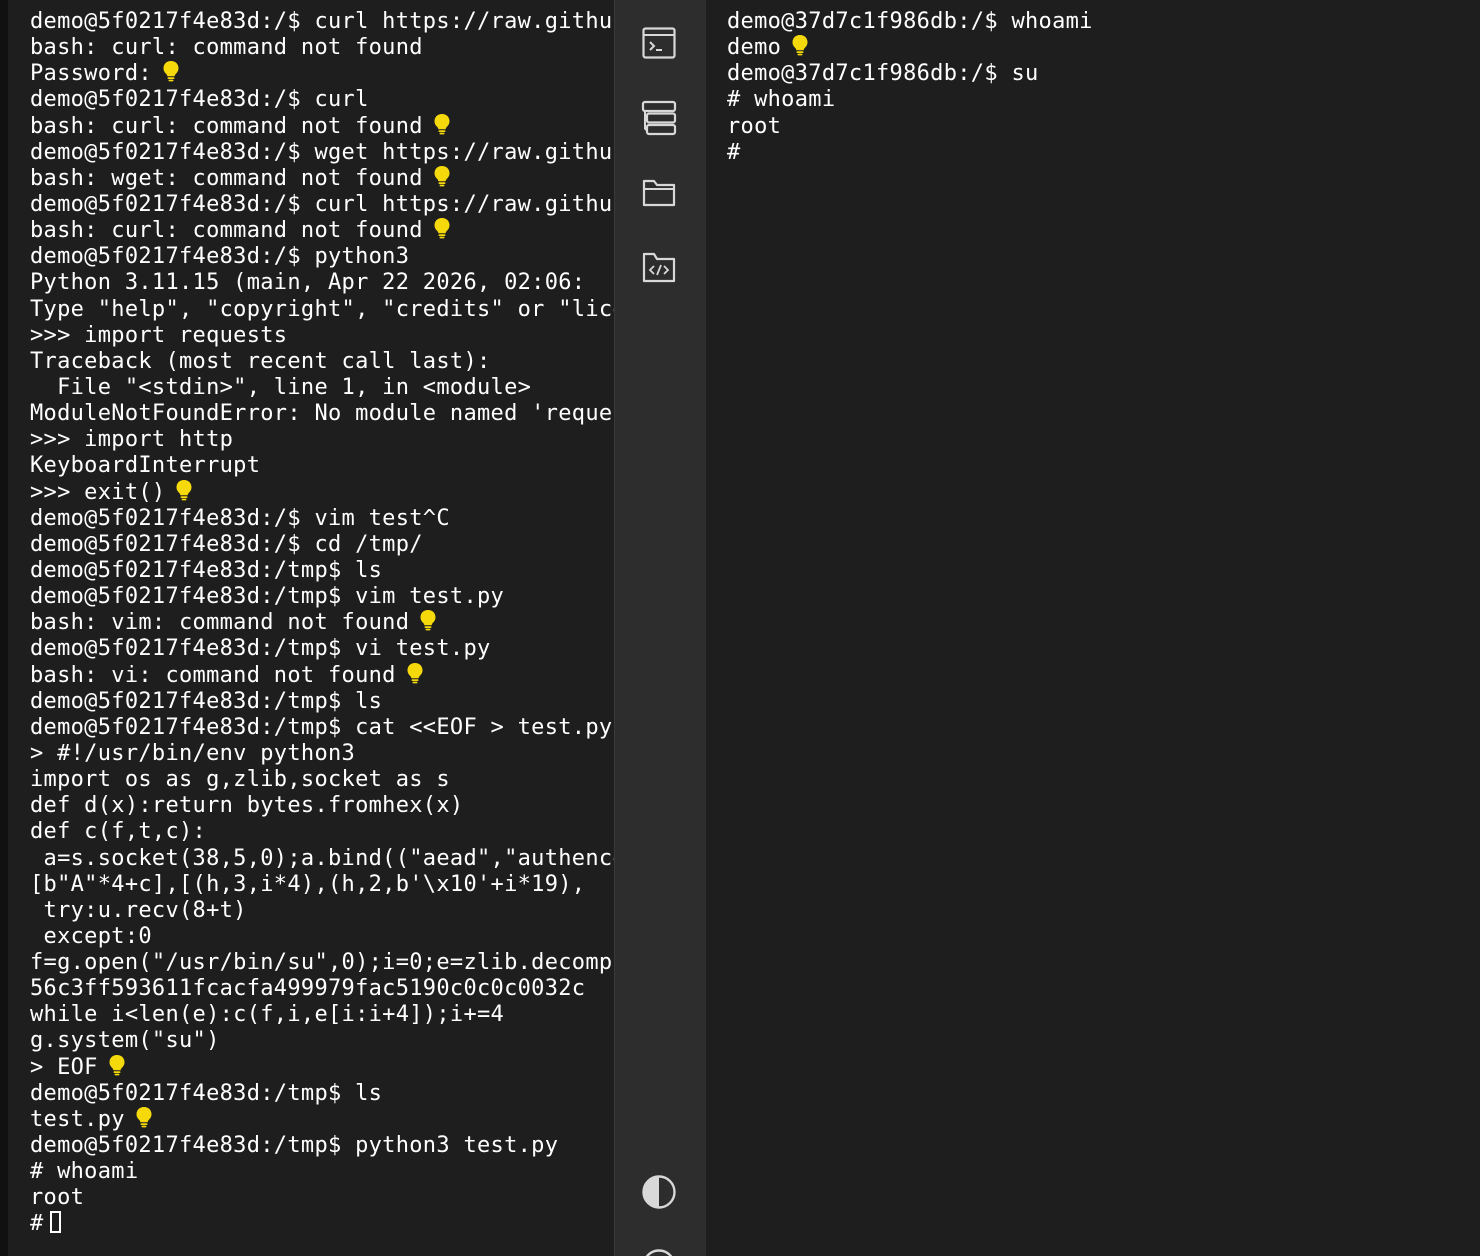 The image size is (1480, 1256). What do you see at coordinates (322, 492) in the screenshot?
I see `terminal-line: >>> exit()` at bounding box center [322, 492].